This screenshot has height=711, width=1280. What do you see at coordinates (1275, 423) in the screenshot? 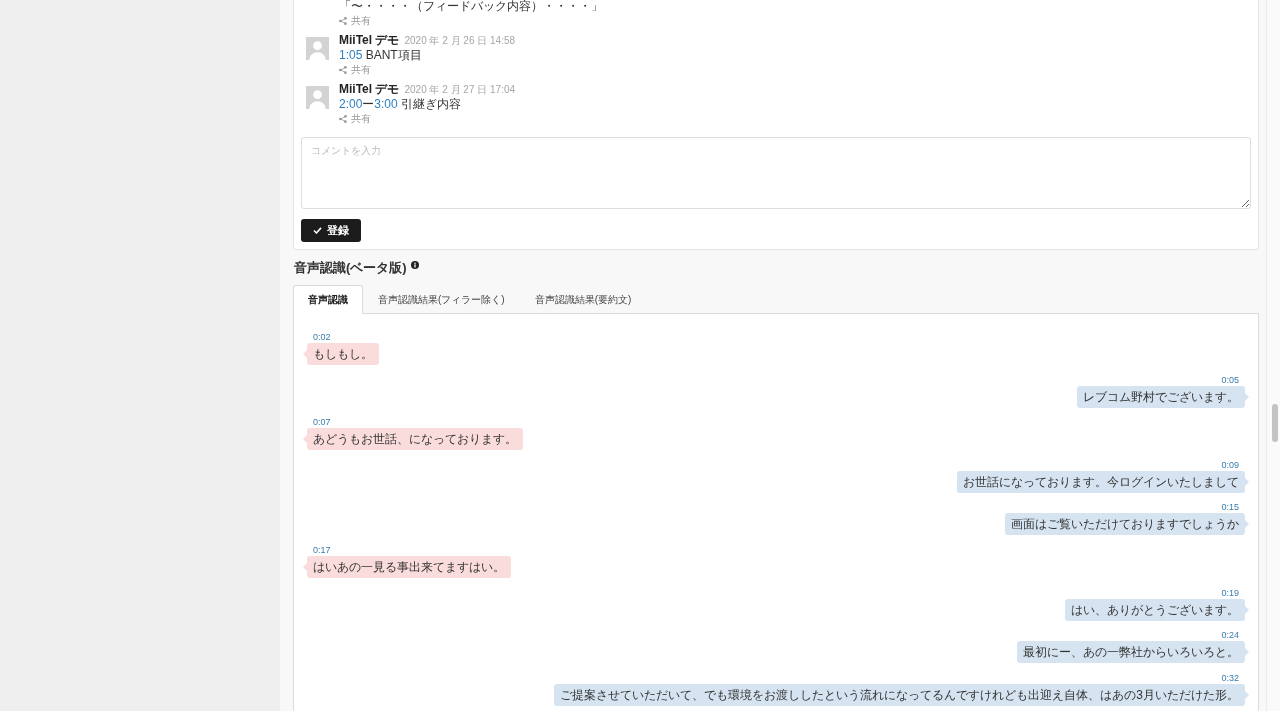
I see `scrollbar-thumb` at bounding box center [1275, 423].